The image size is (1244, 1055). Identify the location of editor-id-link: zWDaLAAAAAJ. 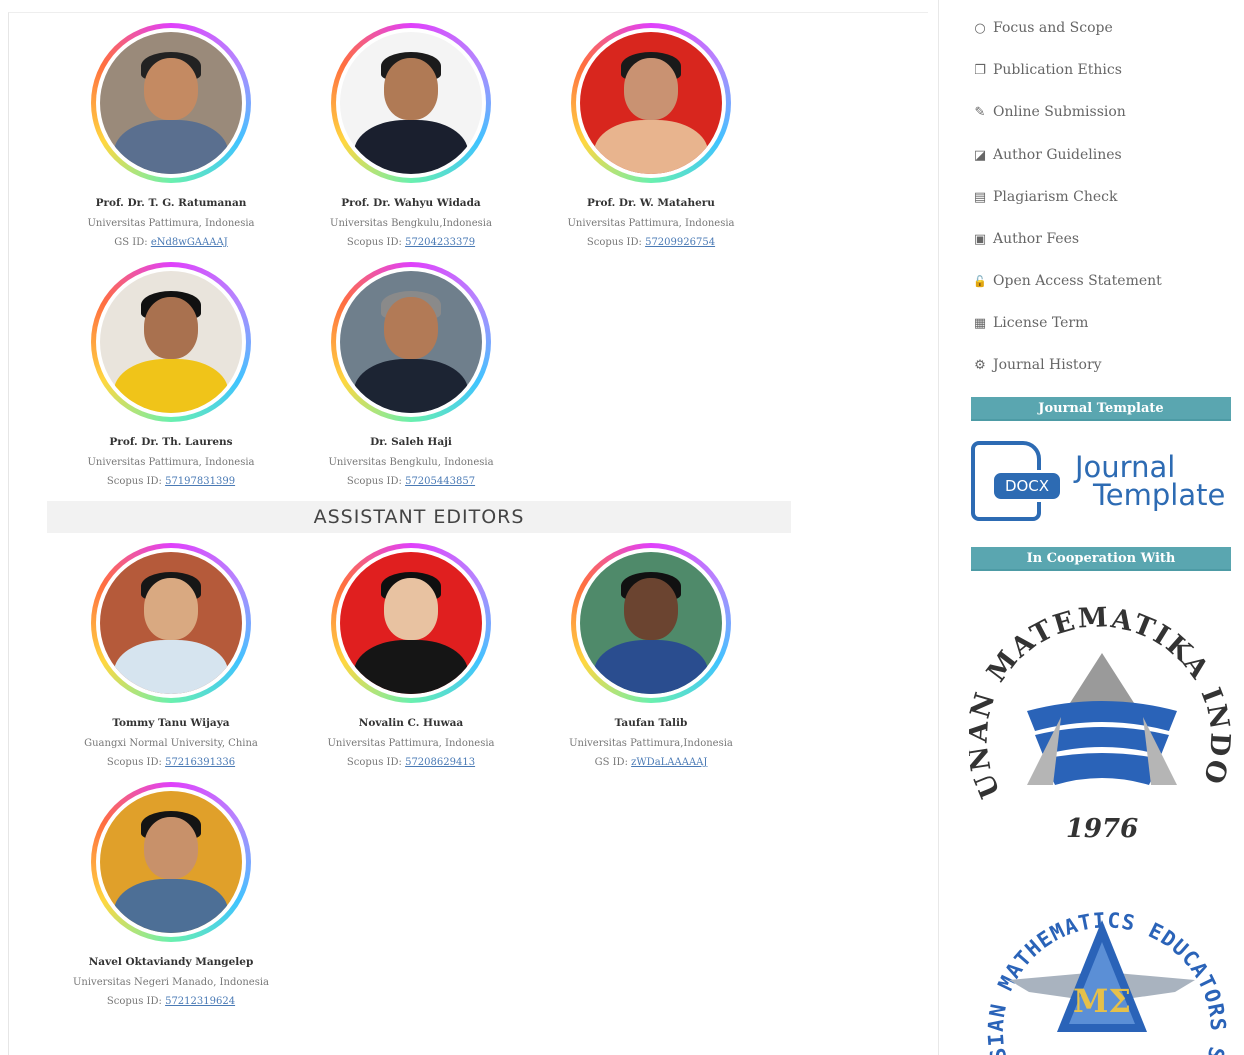
(669, 762).